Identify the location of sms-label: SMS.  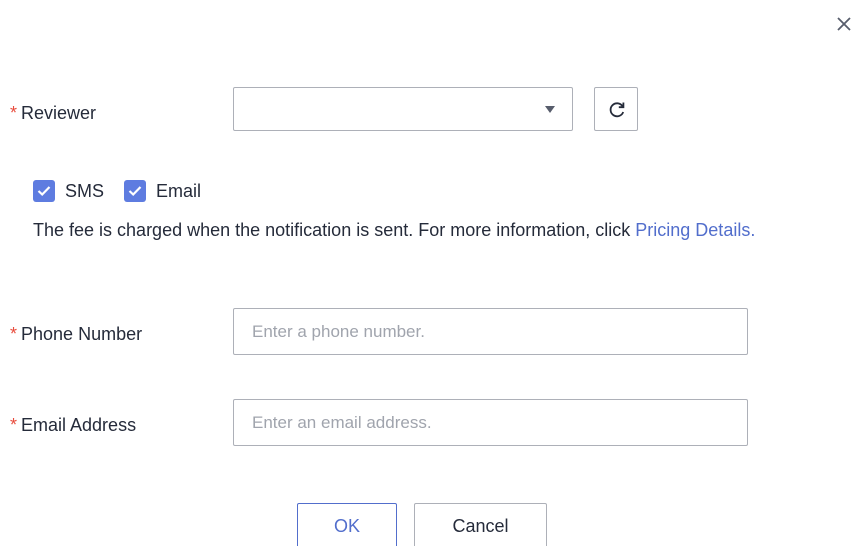
(85, 190).